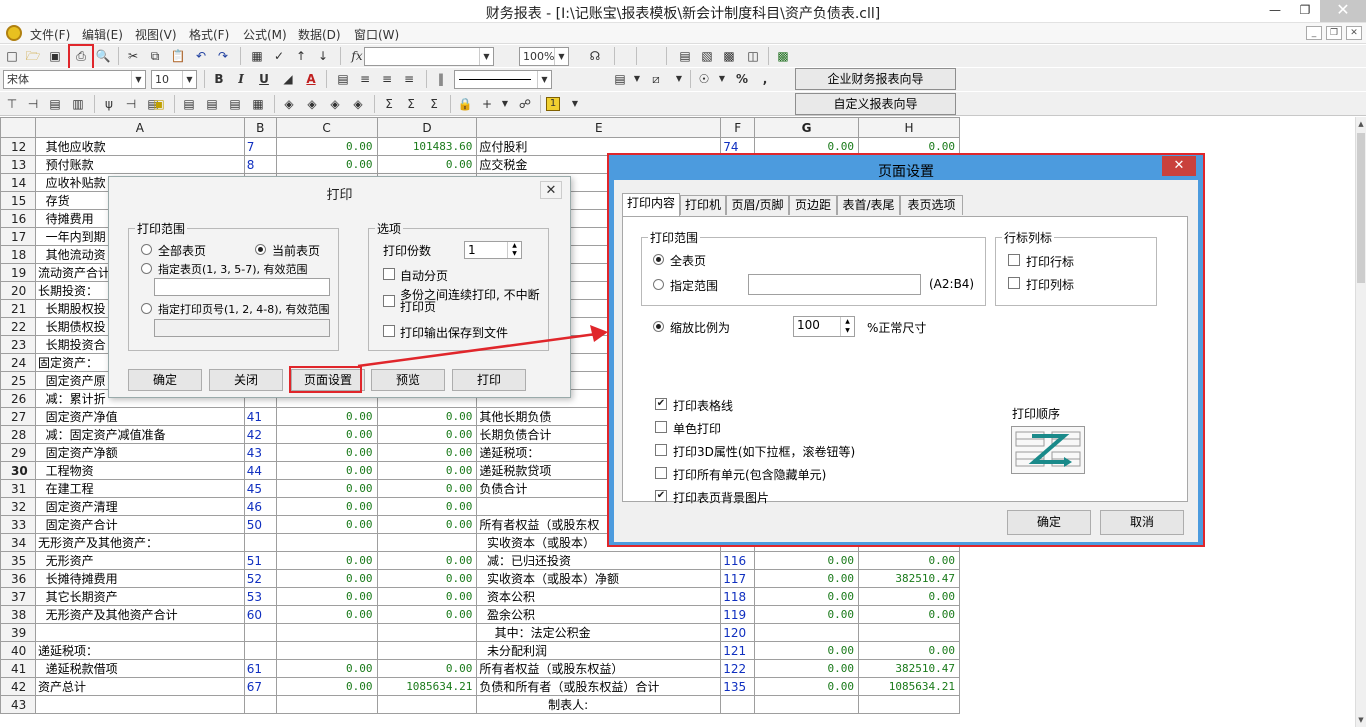  Describe the element at coordinates (427, 127) in the screenshot. I see `column-header-d: D` at that location.